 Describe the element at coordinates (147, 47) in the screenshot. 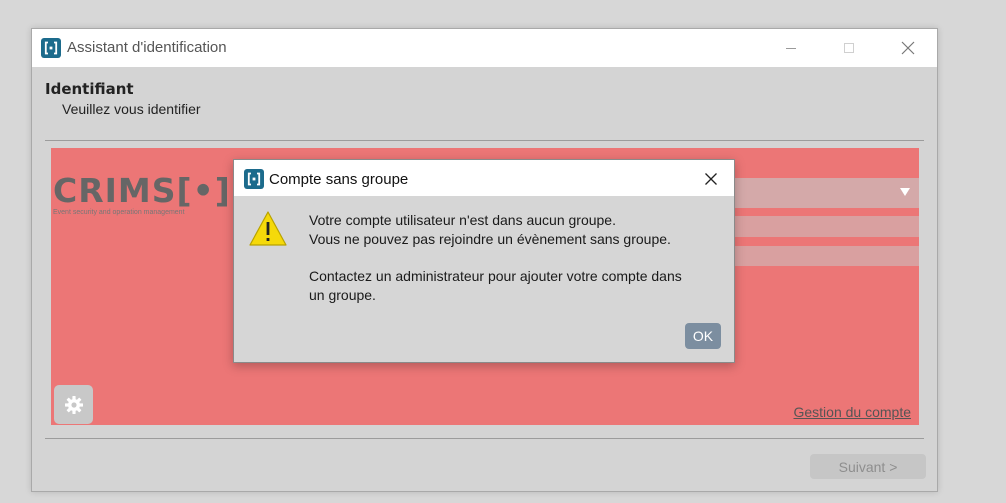

I see `window-title: Assistant d'identification` at that location.